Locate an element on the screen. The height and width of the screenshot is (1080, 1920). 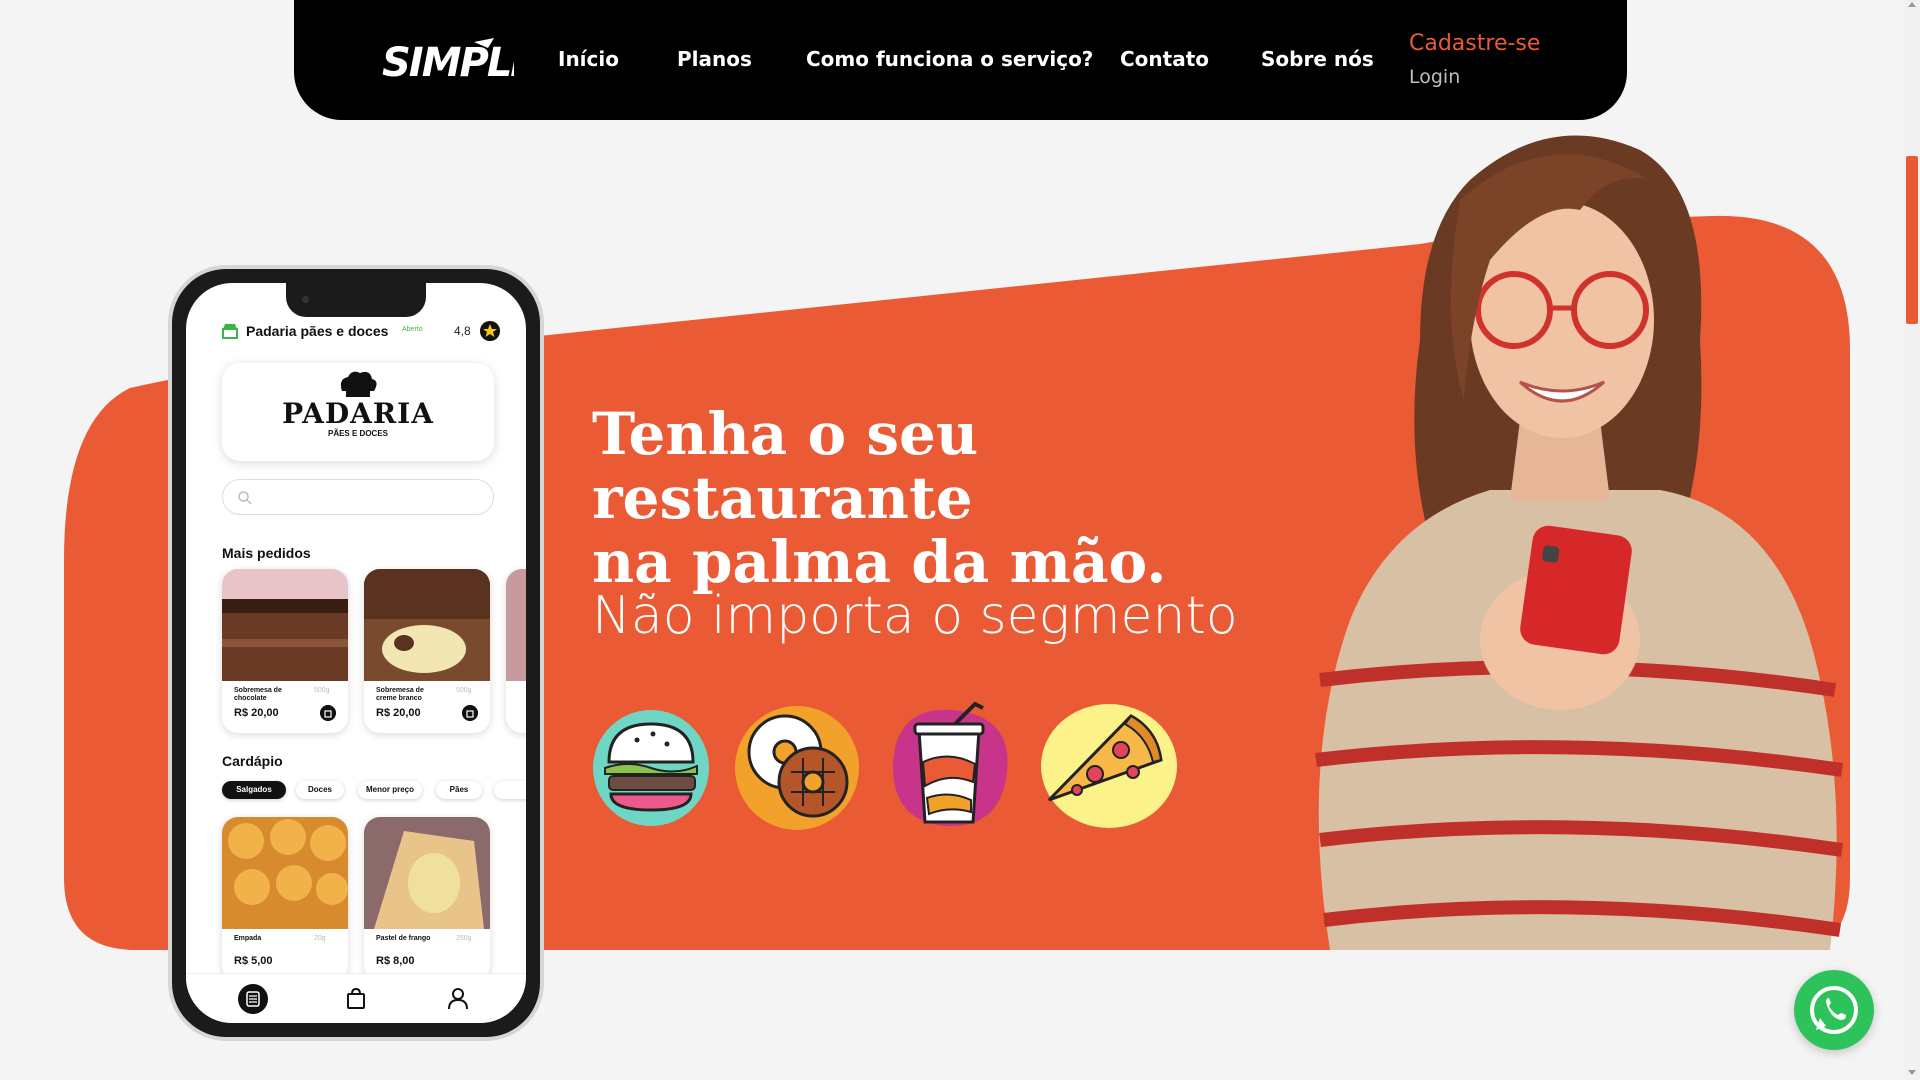
nav-link-inicio: Início is located at coordinates (588, 59).